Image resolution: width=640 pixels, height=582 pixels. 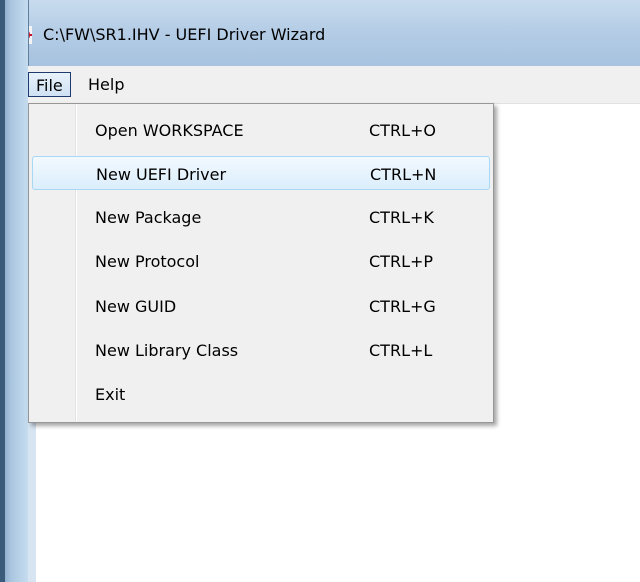 I want to click on menu-item-label: Exit, so click(x=110, y=394).